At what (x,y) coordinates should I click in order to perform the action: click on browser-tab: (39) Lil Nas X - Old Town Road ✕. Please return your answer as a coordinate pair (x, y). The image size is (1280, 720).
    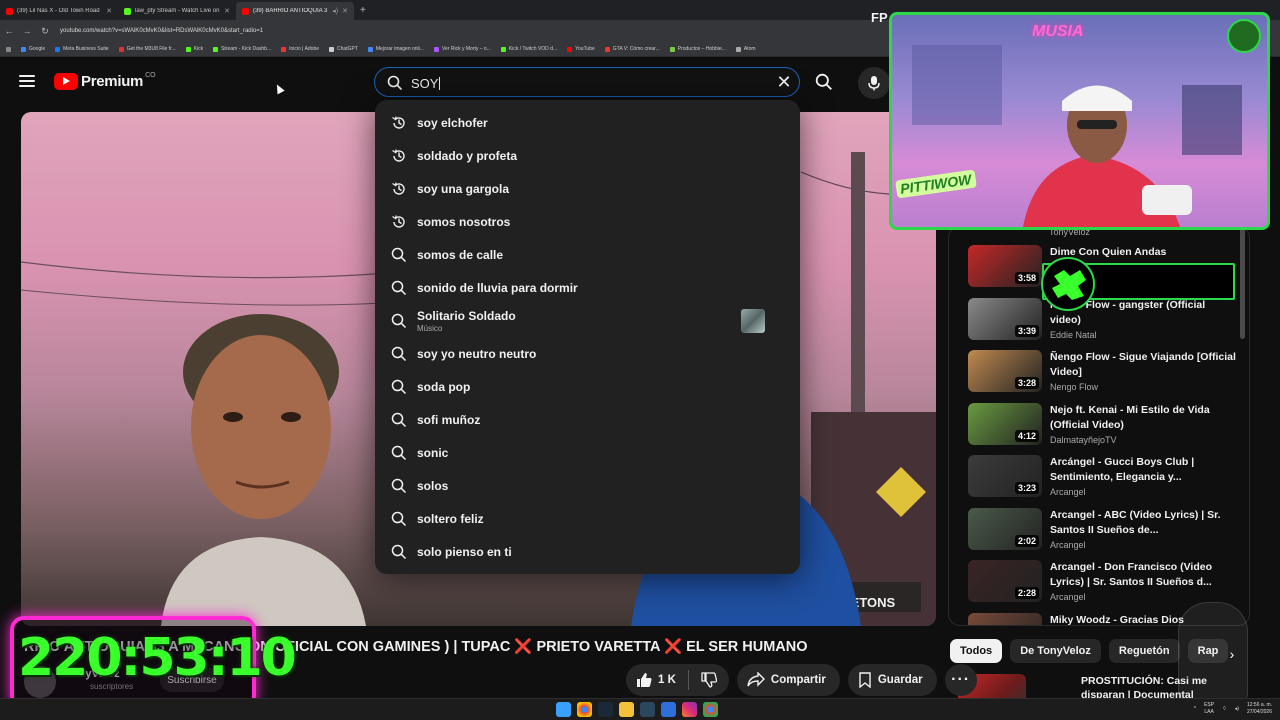
    Looking at the image, I should click on (59, 11).